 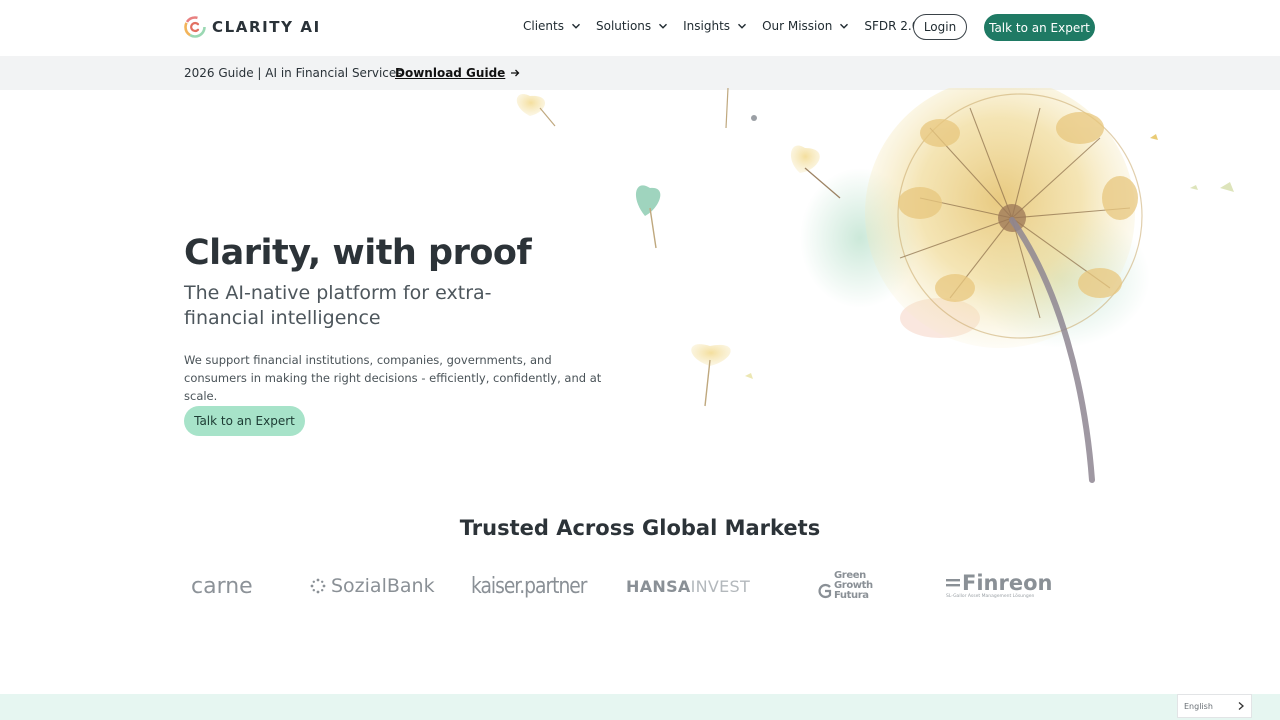 I want to click on arrow-right-icon, so click(x=515, y=73).